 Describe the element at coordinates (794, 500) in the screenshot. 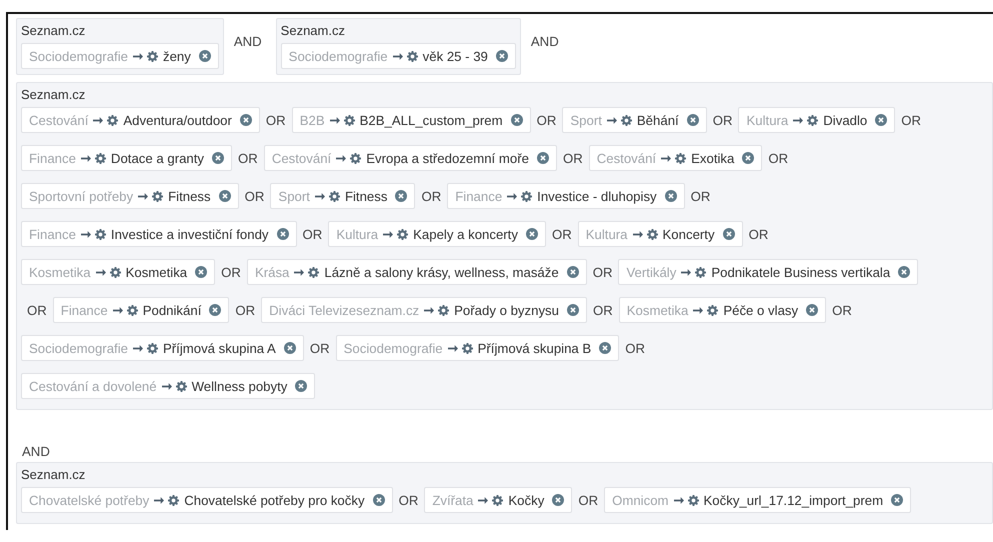

I see `segment-label: Kočky_url_17.12_import_prem` at that location.